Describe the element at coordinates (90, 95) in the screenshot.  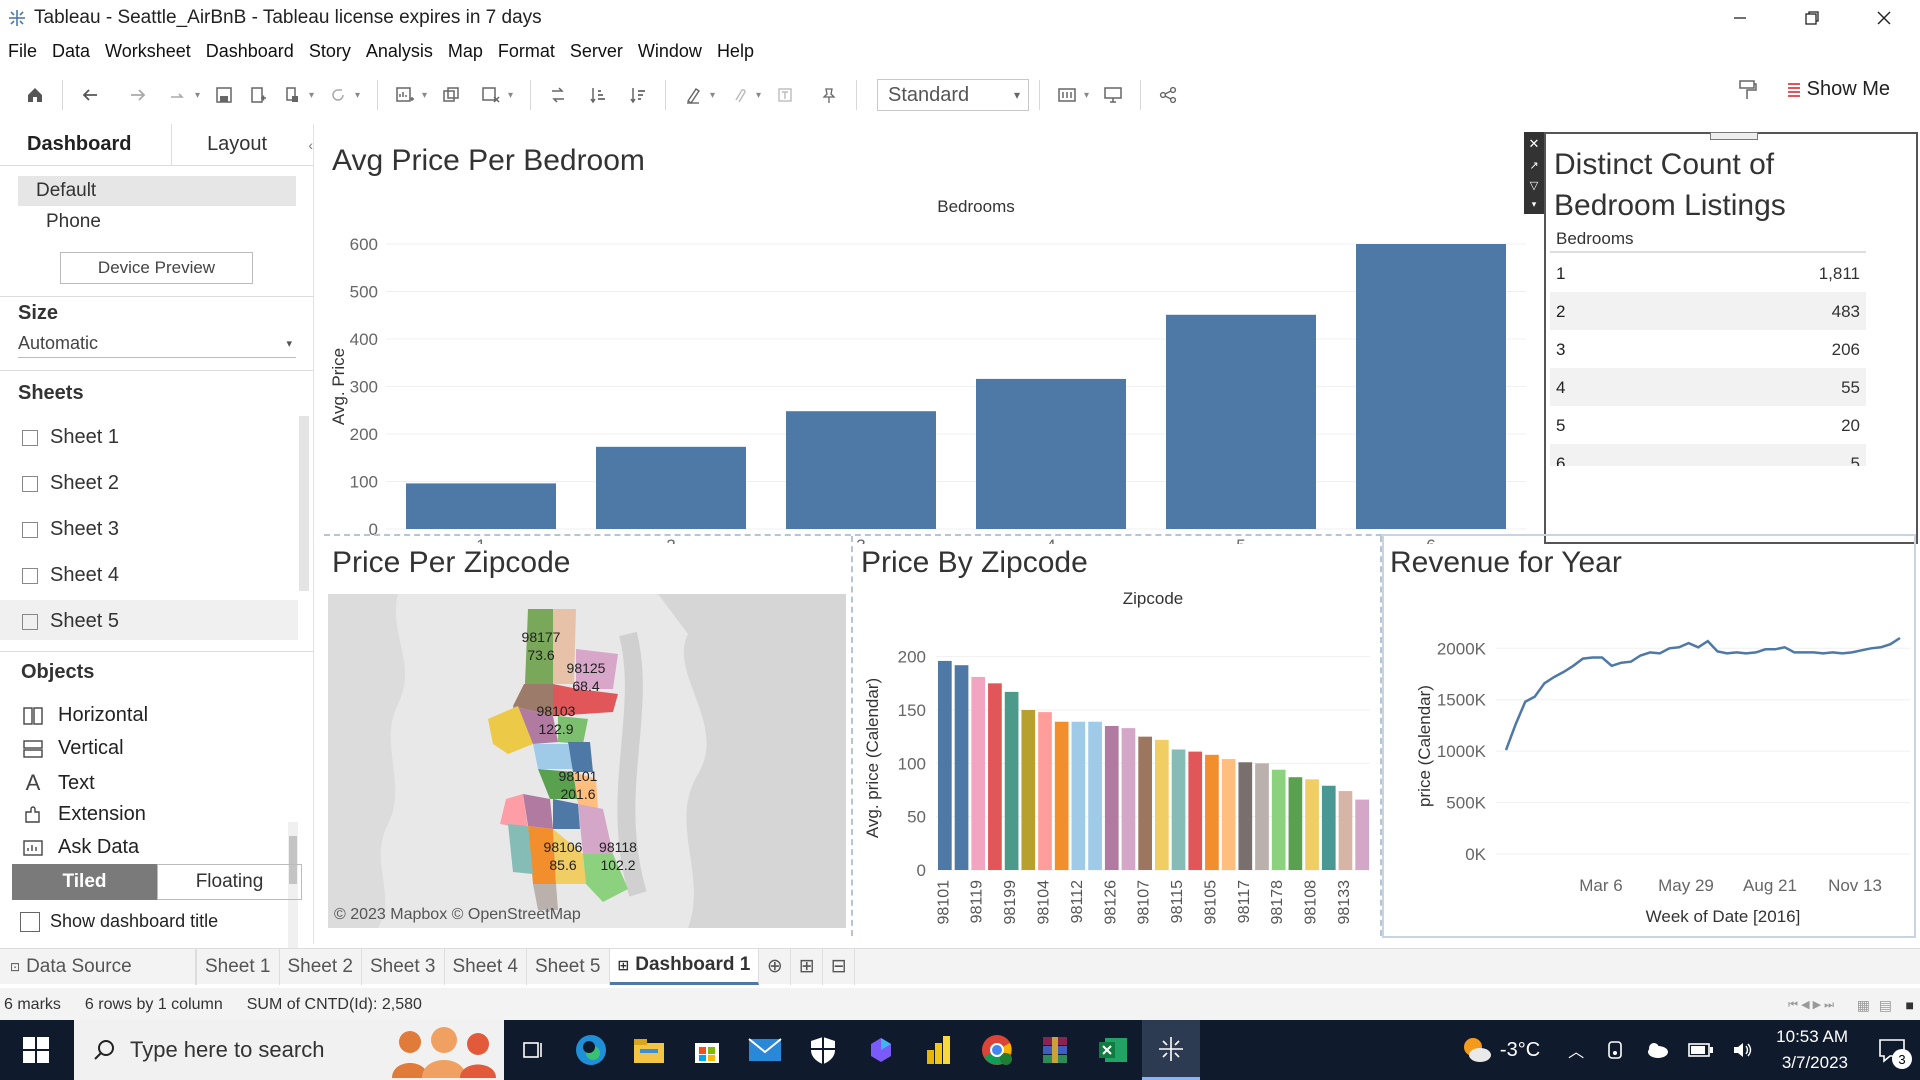
I see `undo-icon` at that location.